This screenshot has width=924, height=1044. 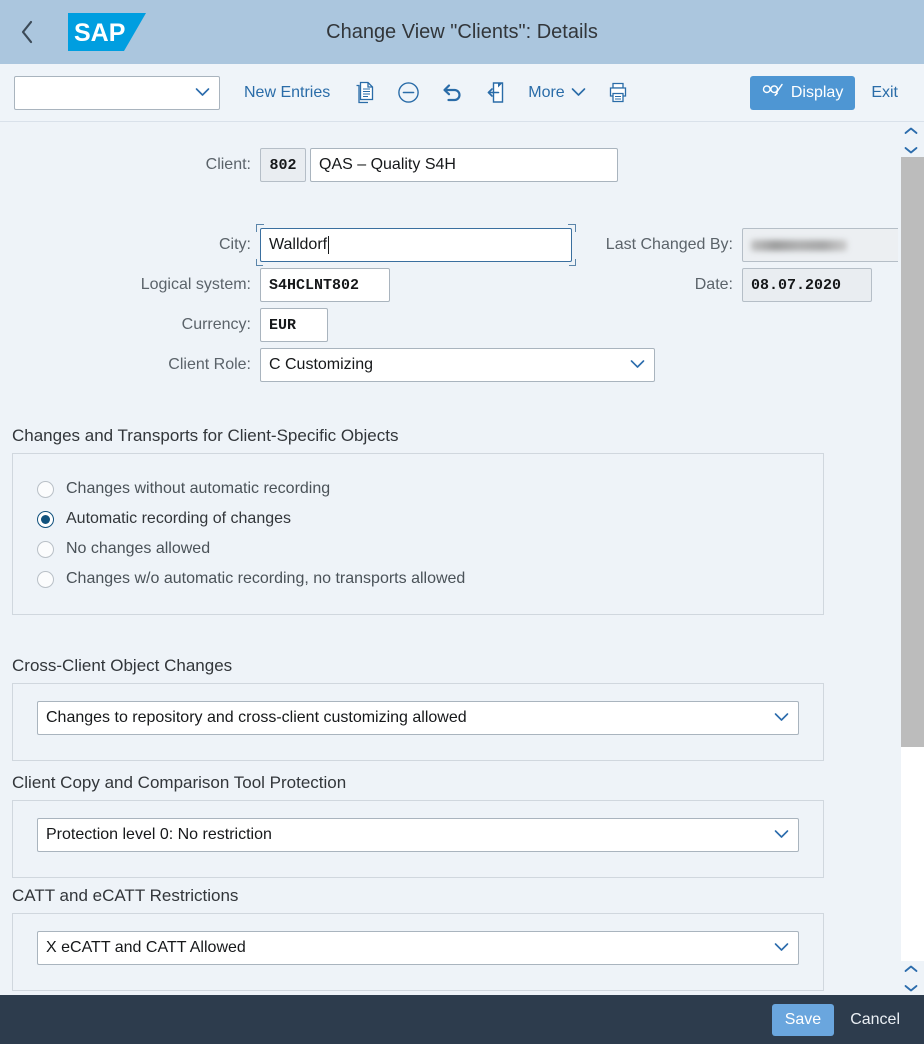 What do you see at coordinates (817, 92) in the screenshot?
I see `display-label: Display` at bounding box center [817, 92].